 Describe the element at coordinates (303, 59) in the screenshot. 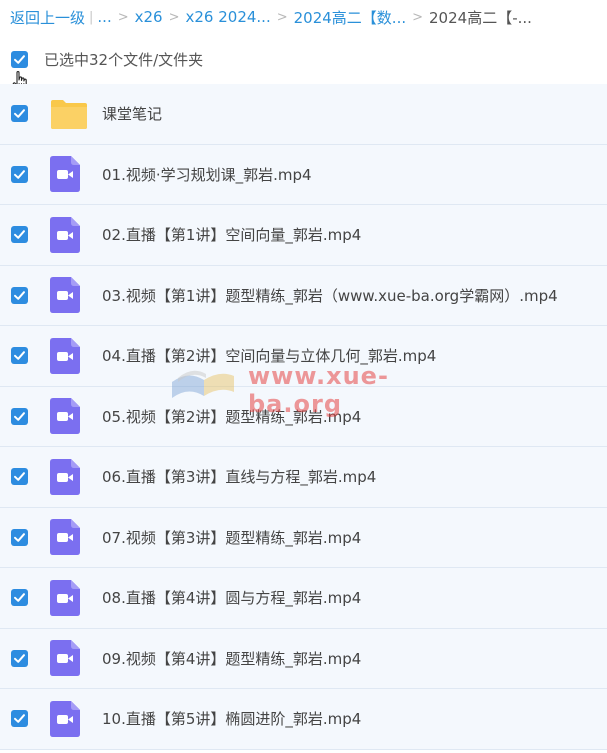

I see `selection-bar: 已选中32个文件/文件夹` at that location.